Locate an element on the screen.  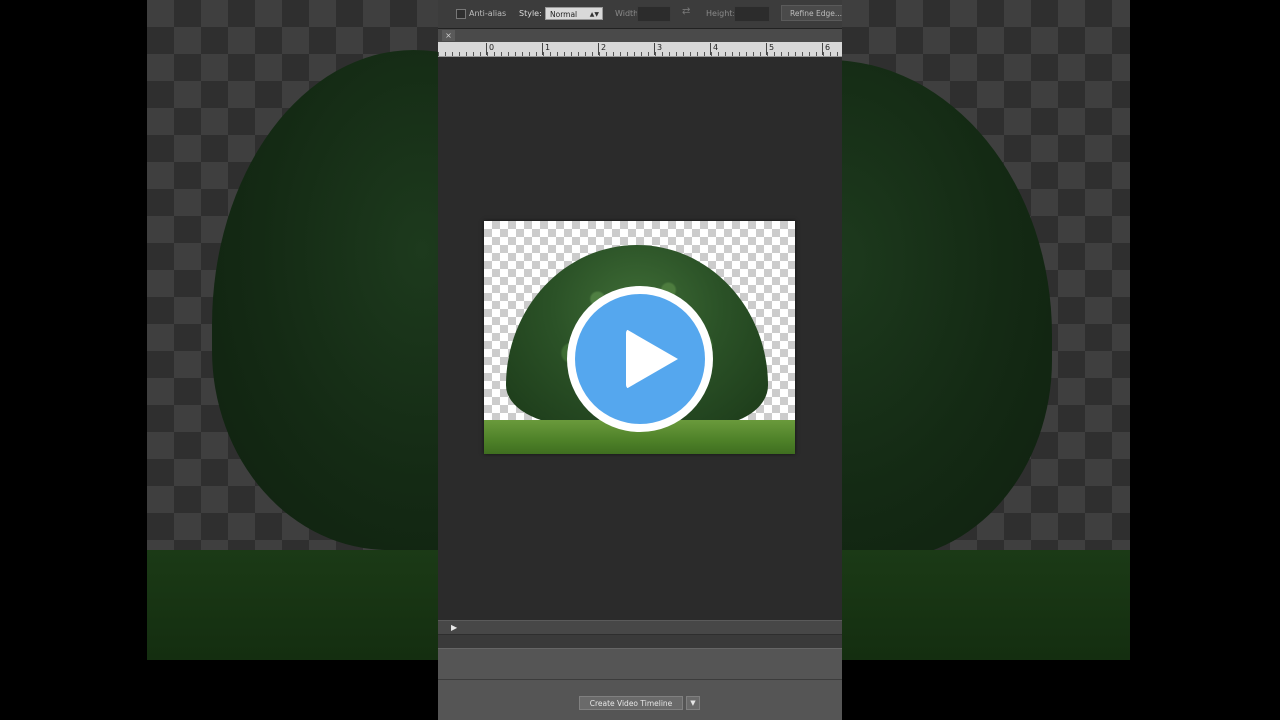
ruler-mark: 6 is located at coordinates (826, 49).